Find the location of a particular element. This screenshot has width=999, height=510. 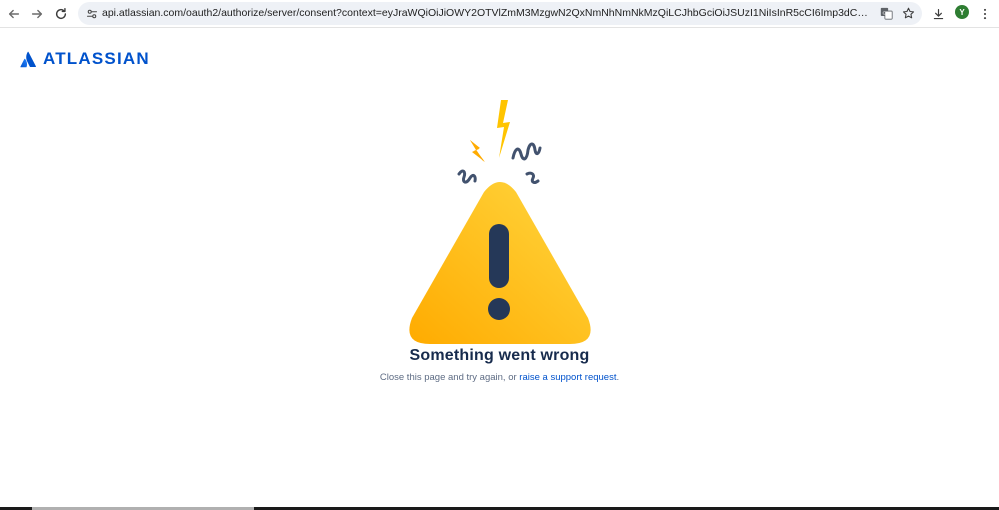

translate-icon: G is located at coordinates (886, 13).